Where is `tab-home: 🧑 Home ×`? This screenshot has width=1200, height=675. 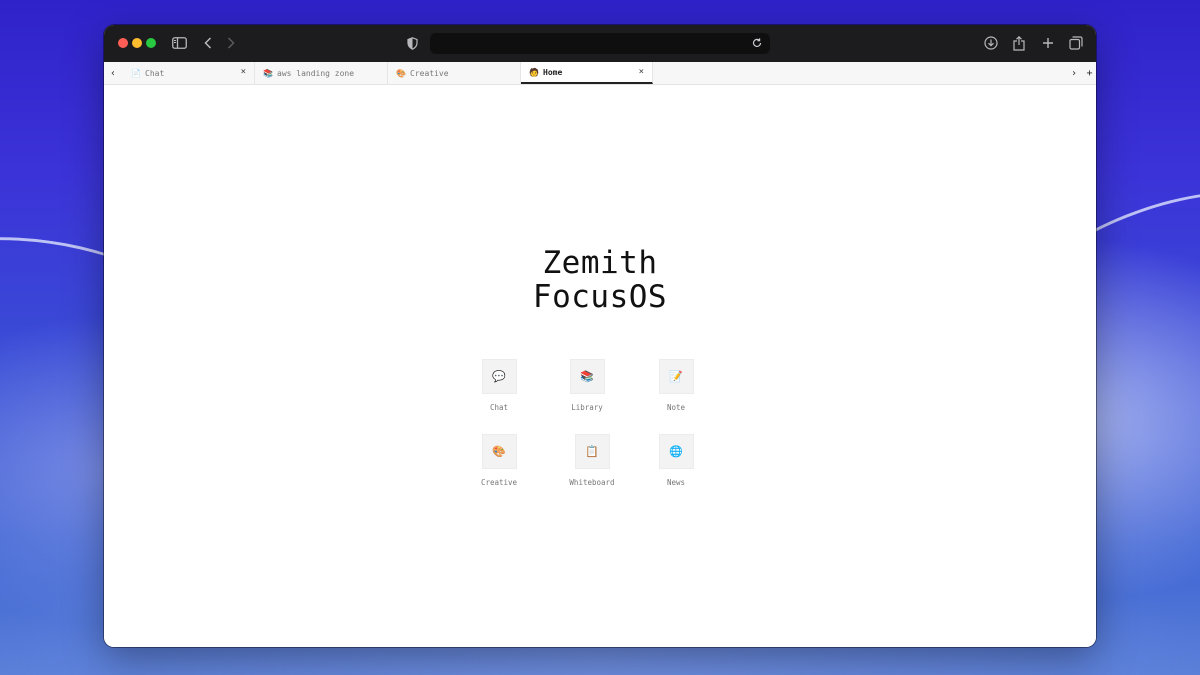
tab-home: 🧑 Home × is located at coordinates (587, 73).